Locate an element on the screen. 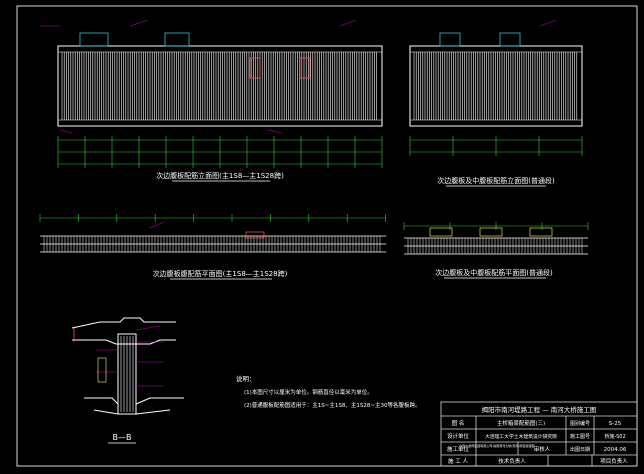 Image resolution: width=644 pixels, height=474 pixels. title-block-tech-person-label: 技术负责人 is located at coordinates (512, 461).